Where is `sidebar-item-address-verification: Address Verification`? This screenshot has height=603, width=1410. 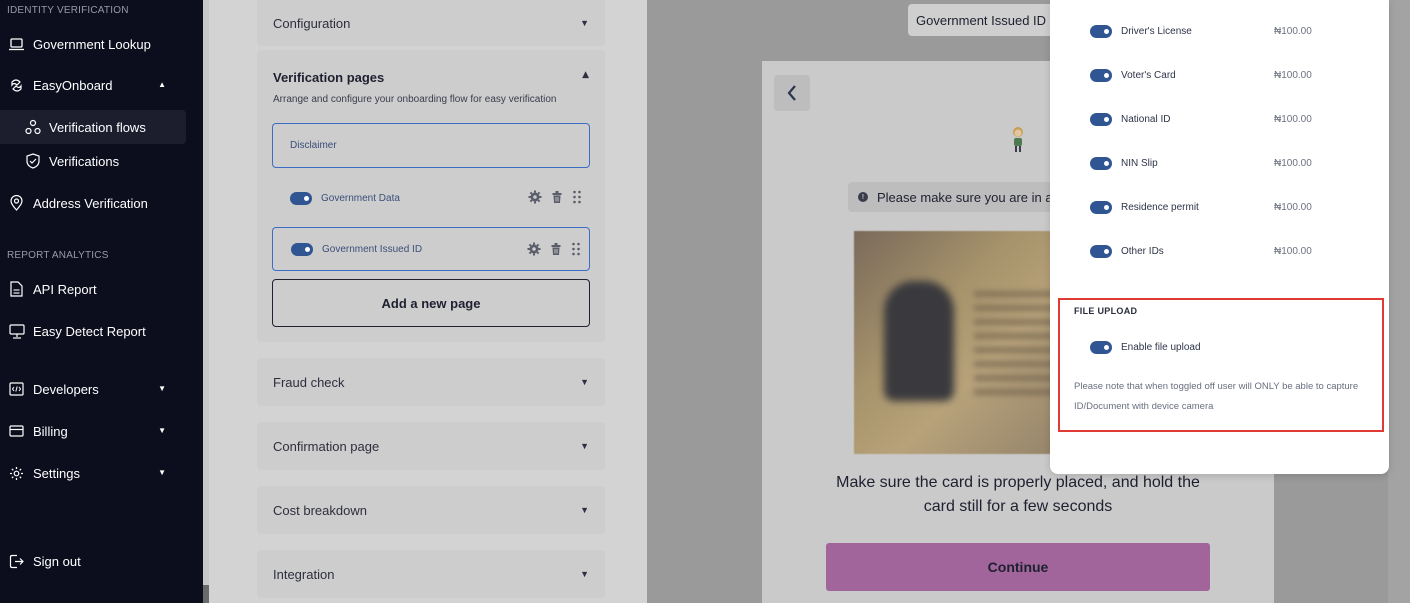
sidebar-item-address-verification: Address Verification is located at coordinates (93, 203).